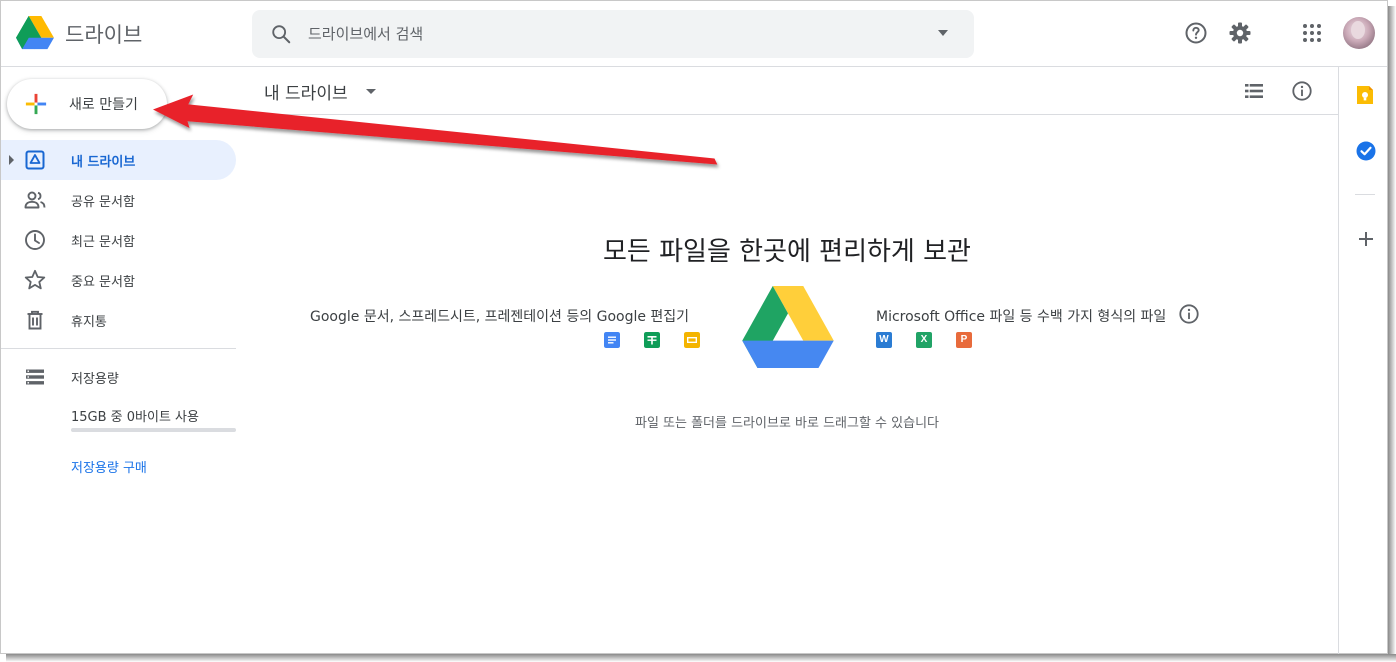 Image resolution: width=1396 pixels, height=662 pixels. Describe the element at coordinates (786, 423) in the screenshot. I see `drag-drop-hint: 파일 또는 폴더를 드라이브로 바로 드래그할 수 있습니다` at that location.